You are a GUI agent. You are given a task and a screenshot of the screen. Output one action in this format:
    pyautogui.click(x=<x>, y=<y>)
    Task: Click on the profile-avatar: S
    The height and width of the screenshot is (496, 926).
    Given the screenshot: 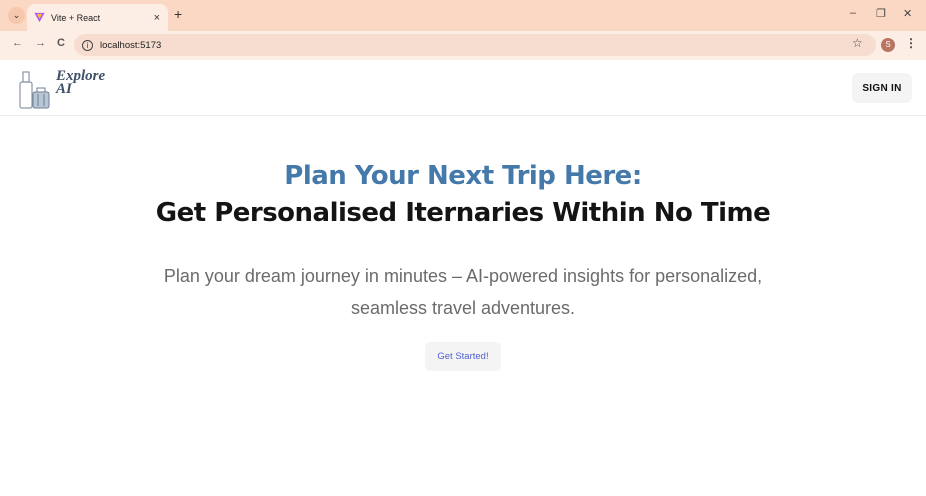 What is the action you would take?
    pyautogui.click(x=888, y=45)
    